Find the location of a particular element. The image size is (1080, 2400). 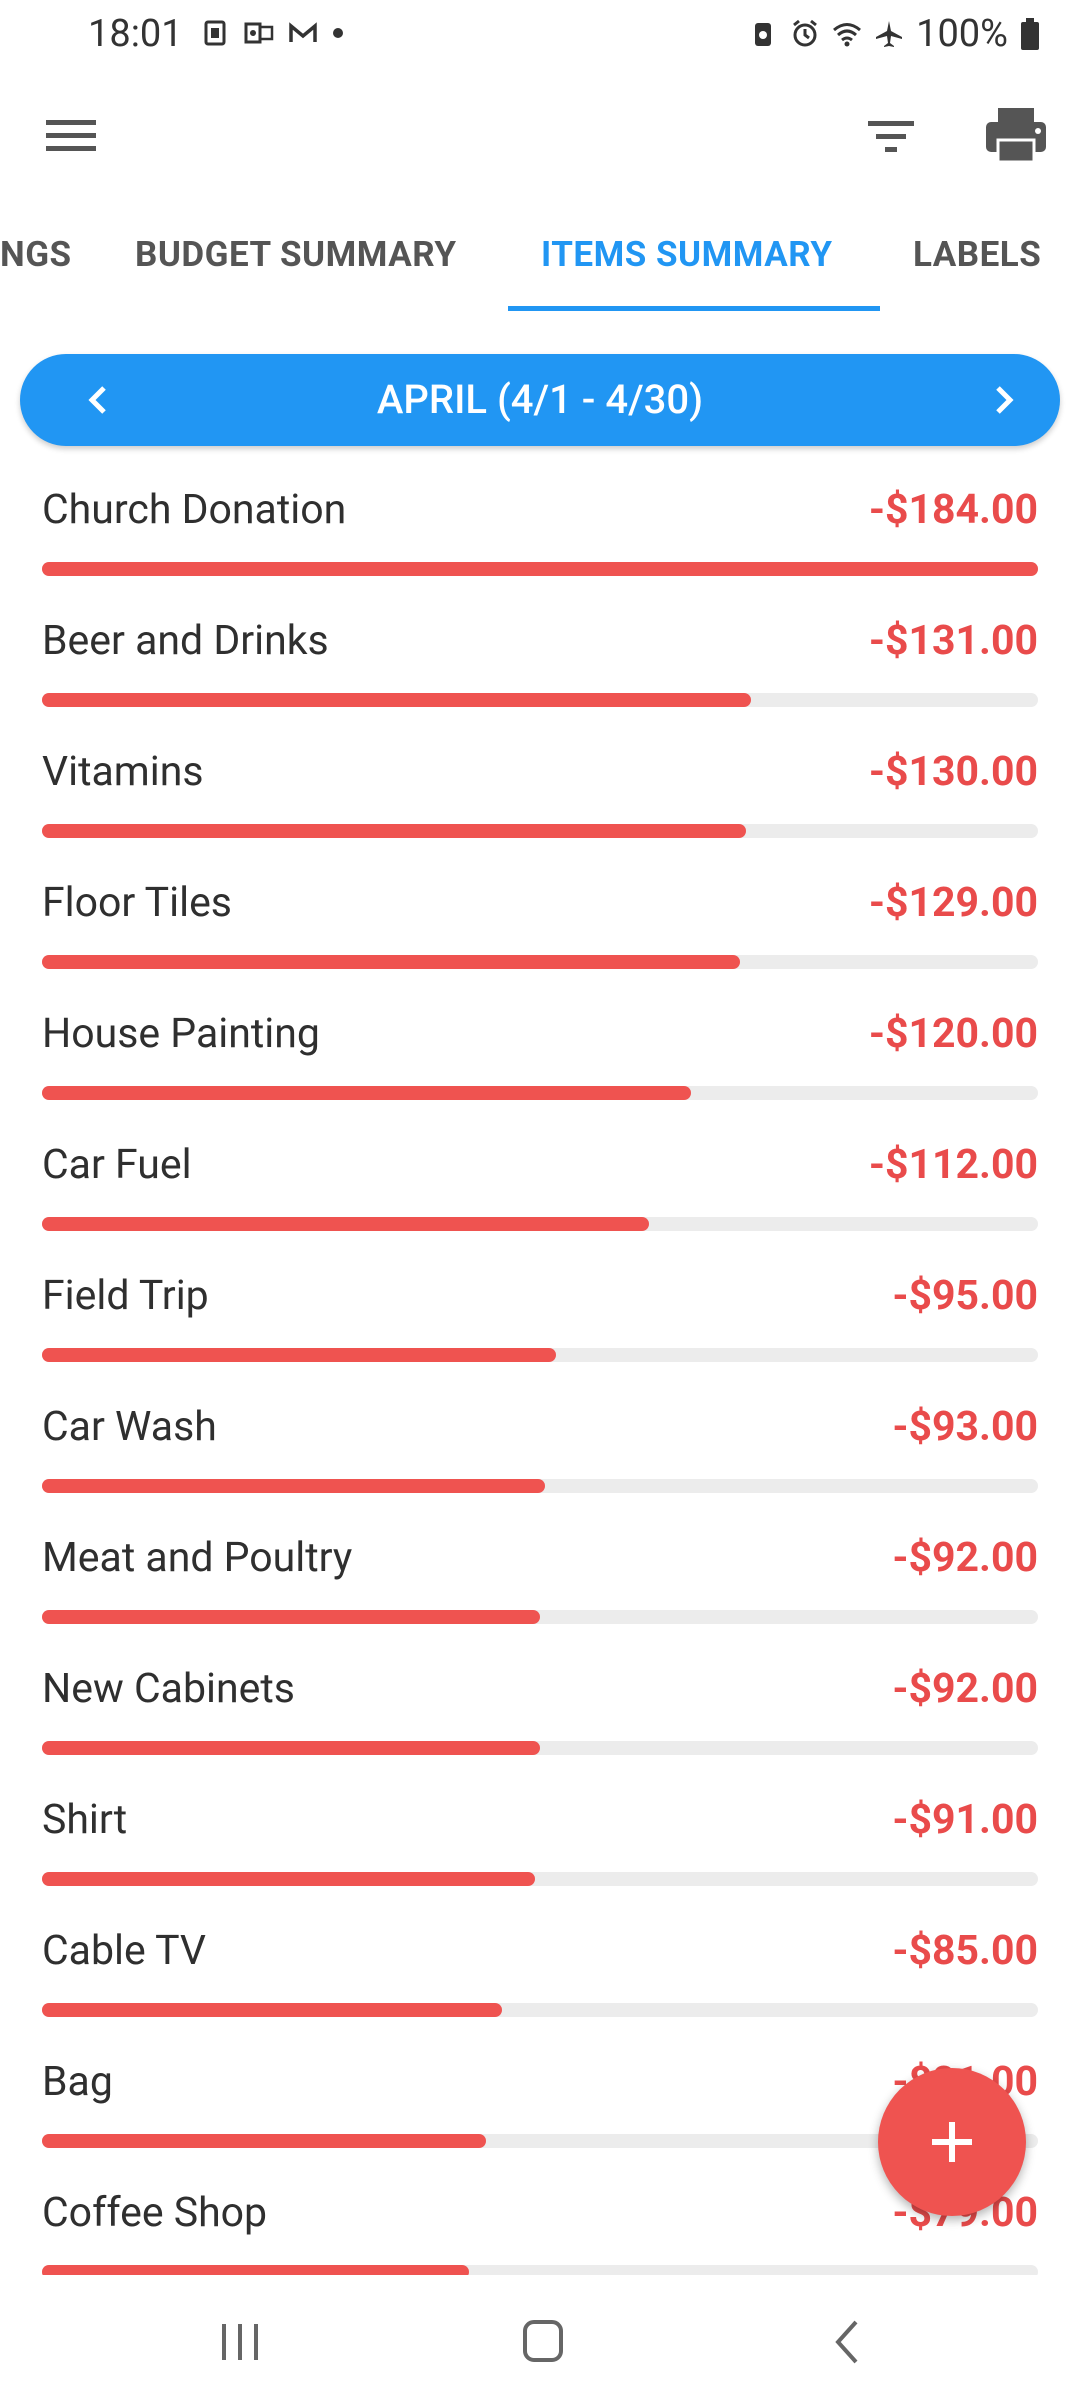

app-bar is located at coordinates (540, 136).